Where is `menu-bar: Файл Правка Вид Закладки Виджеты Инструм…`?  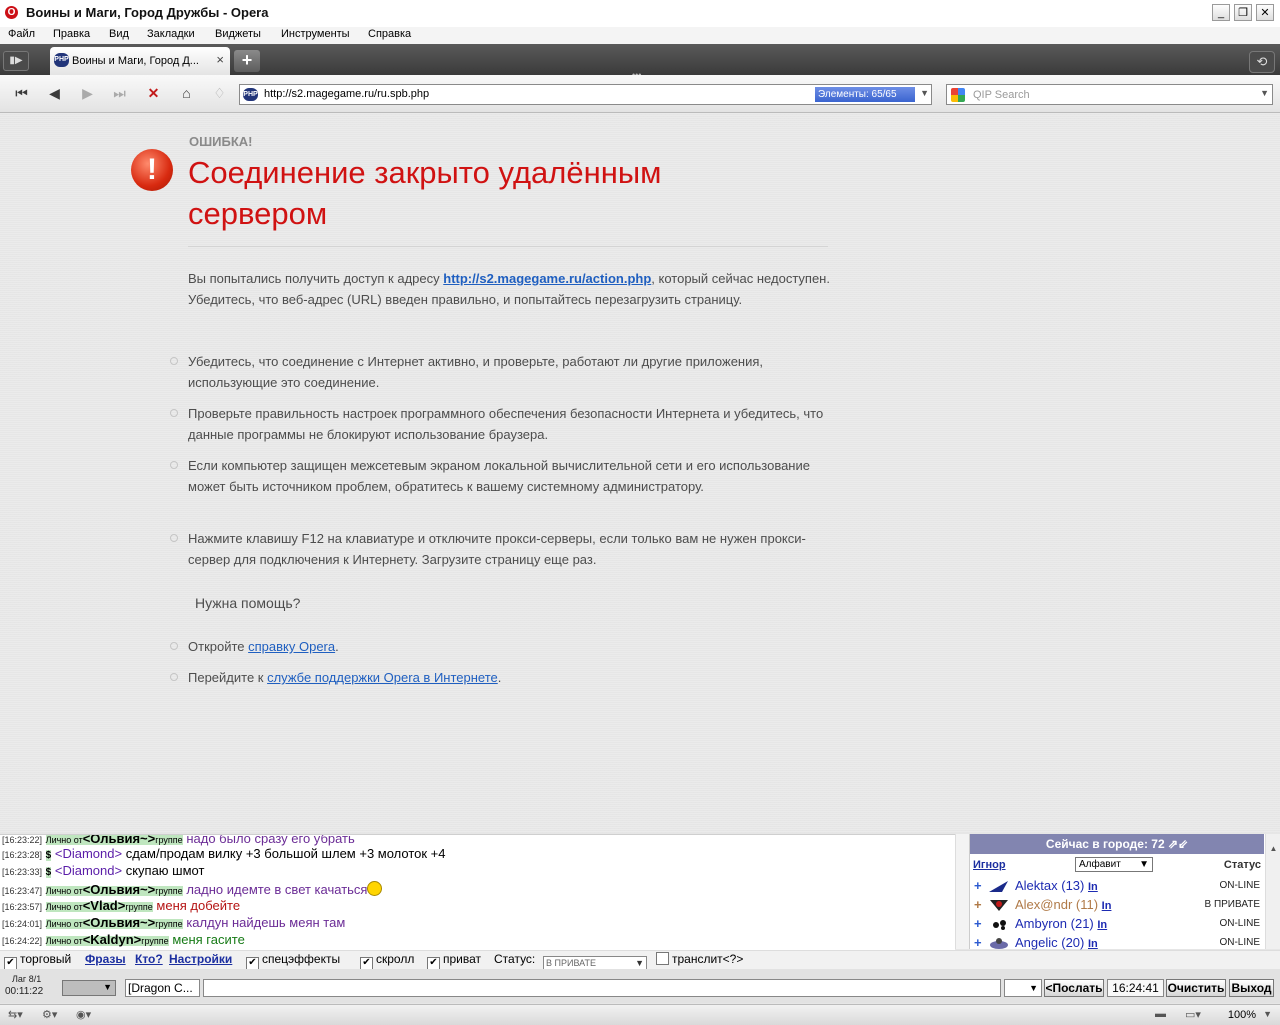 menu-bar: Файл Правка Вид Закладки Виджеты Инструм… is located at coordinates (640, 36).